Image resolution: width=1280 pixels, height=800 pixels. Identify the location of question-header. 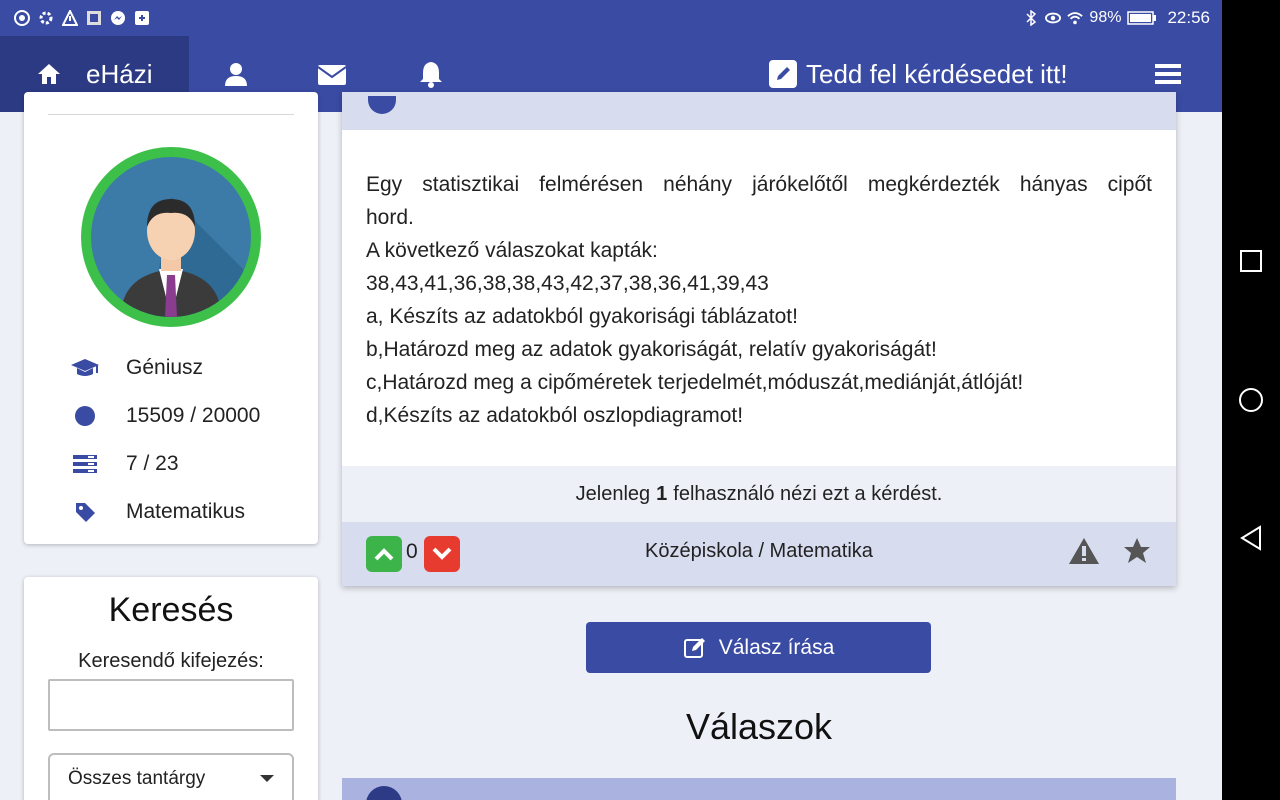
(759, 111).